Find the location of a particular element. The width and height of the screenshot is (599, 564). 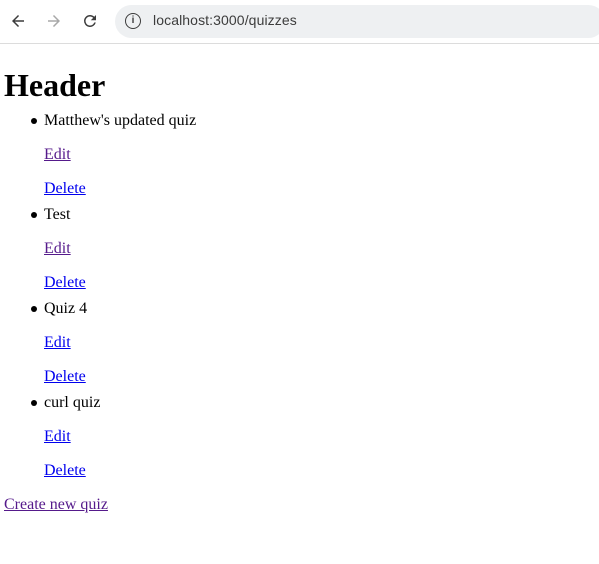

create-quiz-link: Create new quiz is located at coordinates (299, 505).